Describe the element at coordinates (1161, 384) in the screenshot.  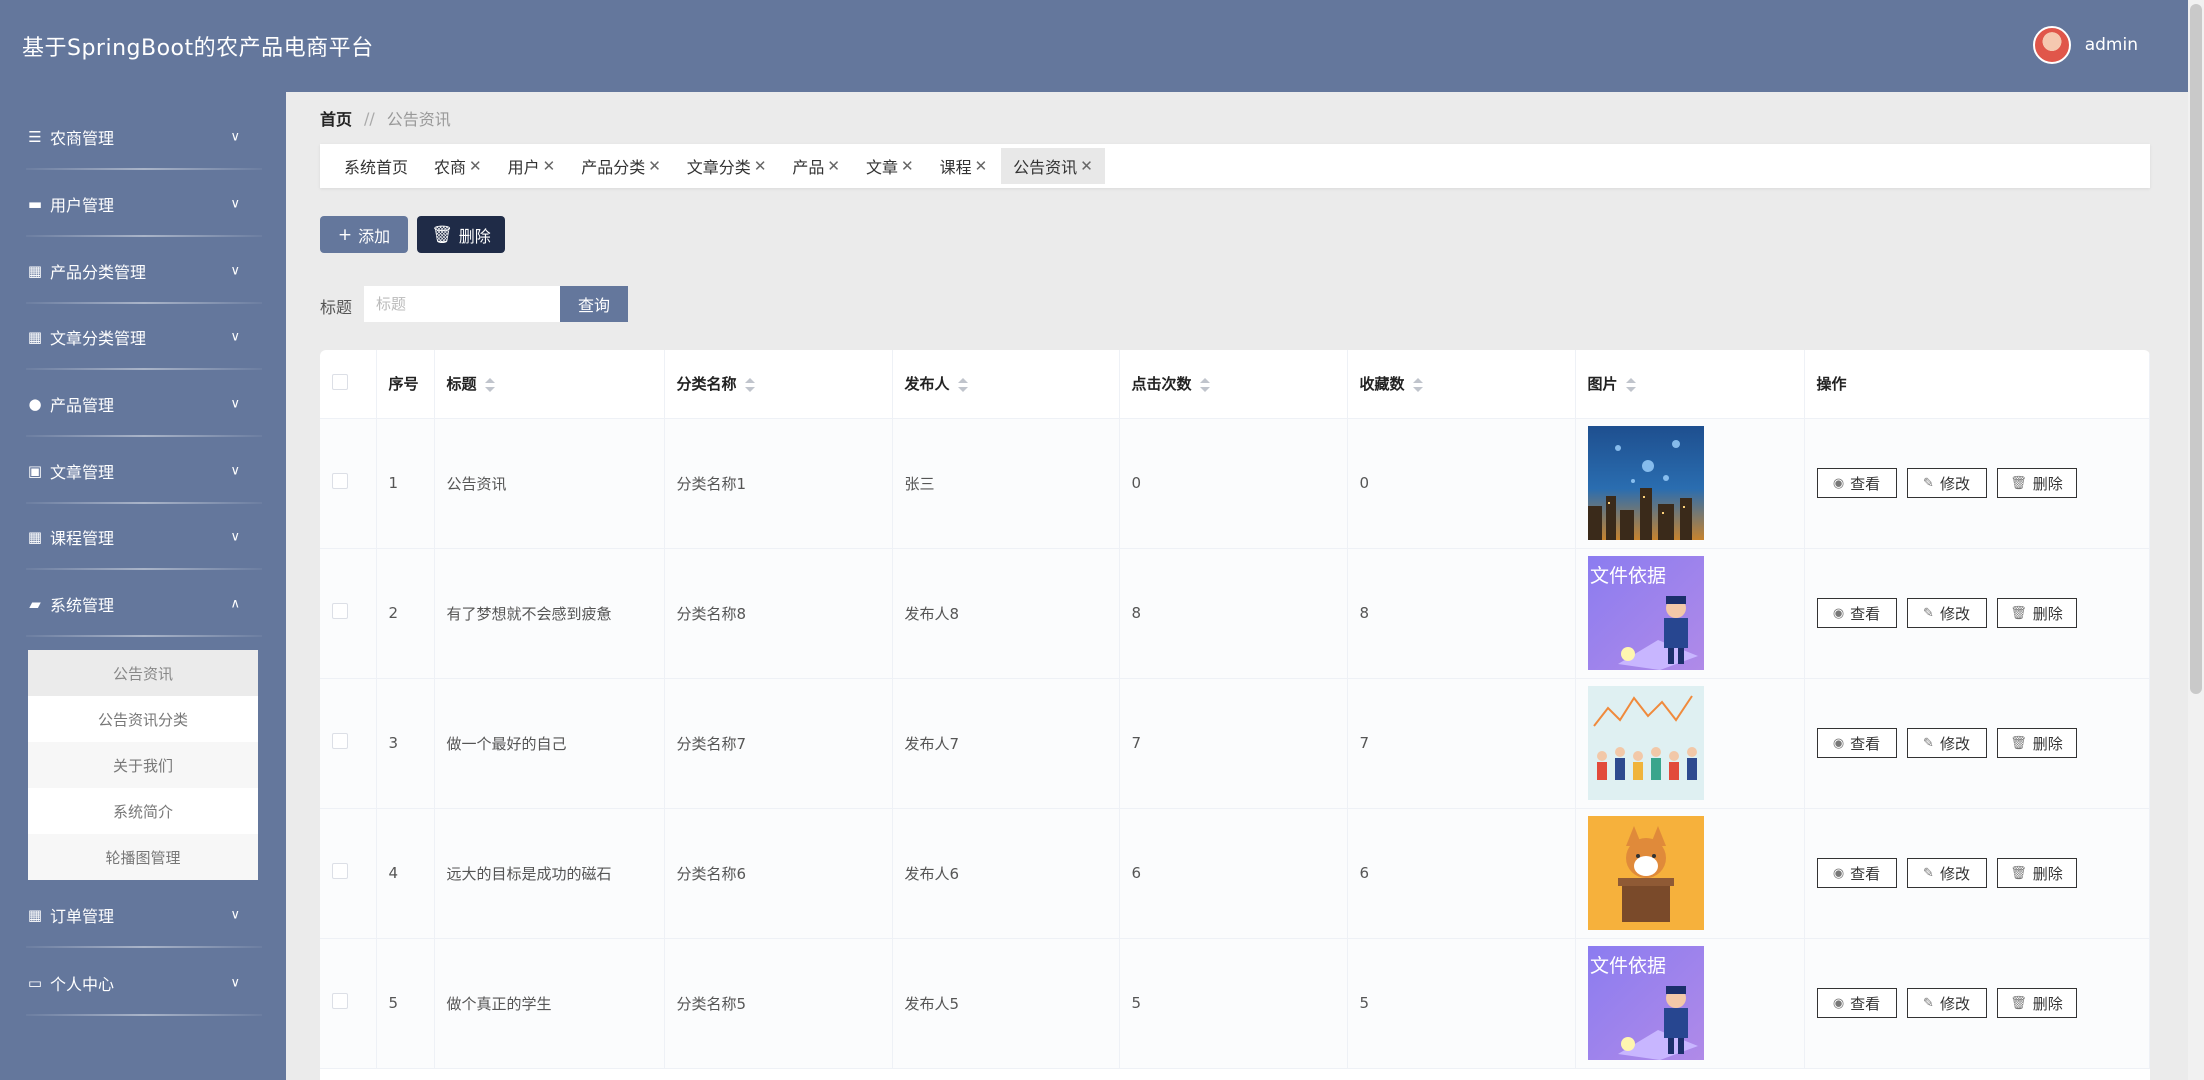
I see `header-label: 点击次数` at that location.